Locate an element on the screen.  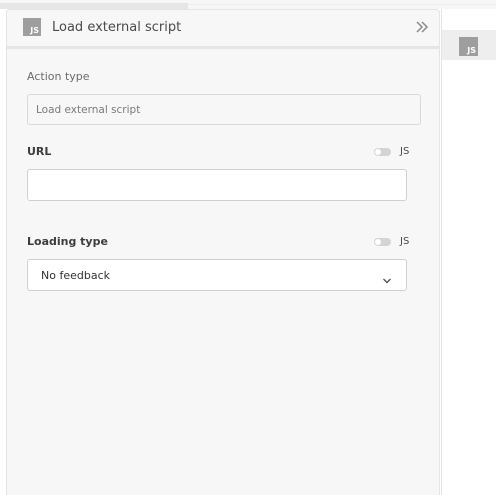
action-type-field: Load external script is located at coordinates (224, 109).